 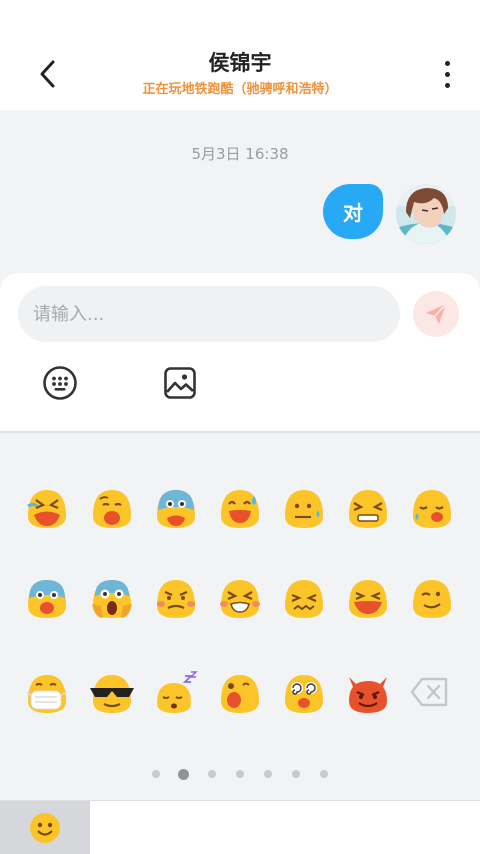 What do you see at coordinates (112, 509) in the screenshot?
I see `emoji-sleepy-icon` at bounding box center [112, 509].